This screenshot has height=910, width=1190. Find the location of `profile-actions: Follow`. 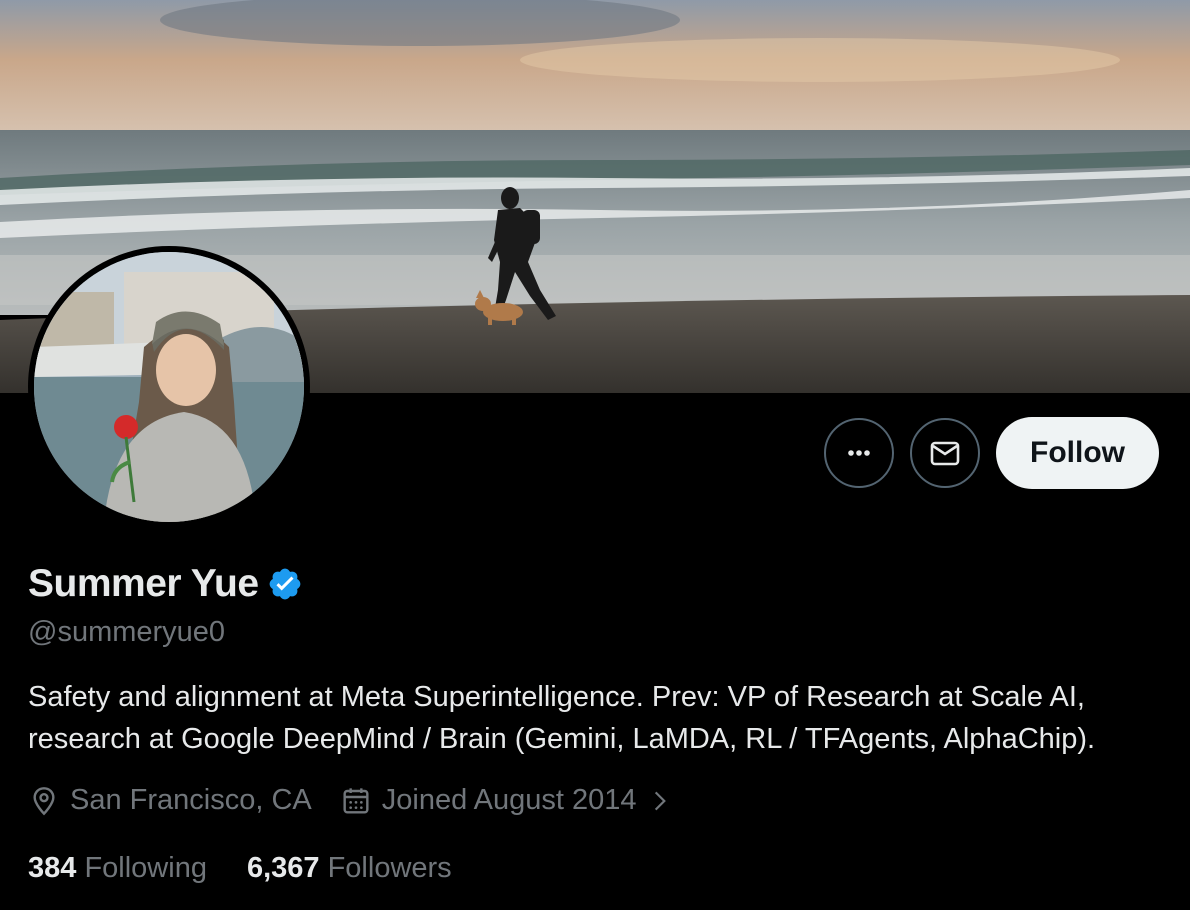

profile-actions: Follow is located at coordinates (991, 453).